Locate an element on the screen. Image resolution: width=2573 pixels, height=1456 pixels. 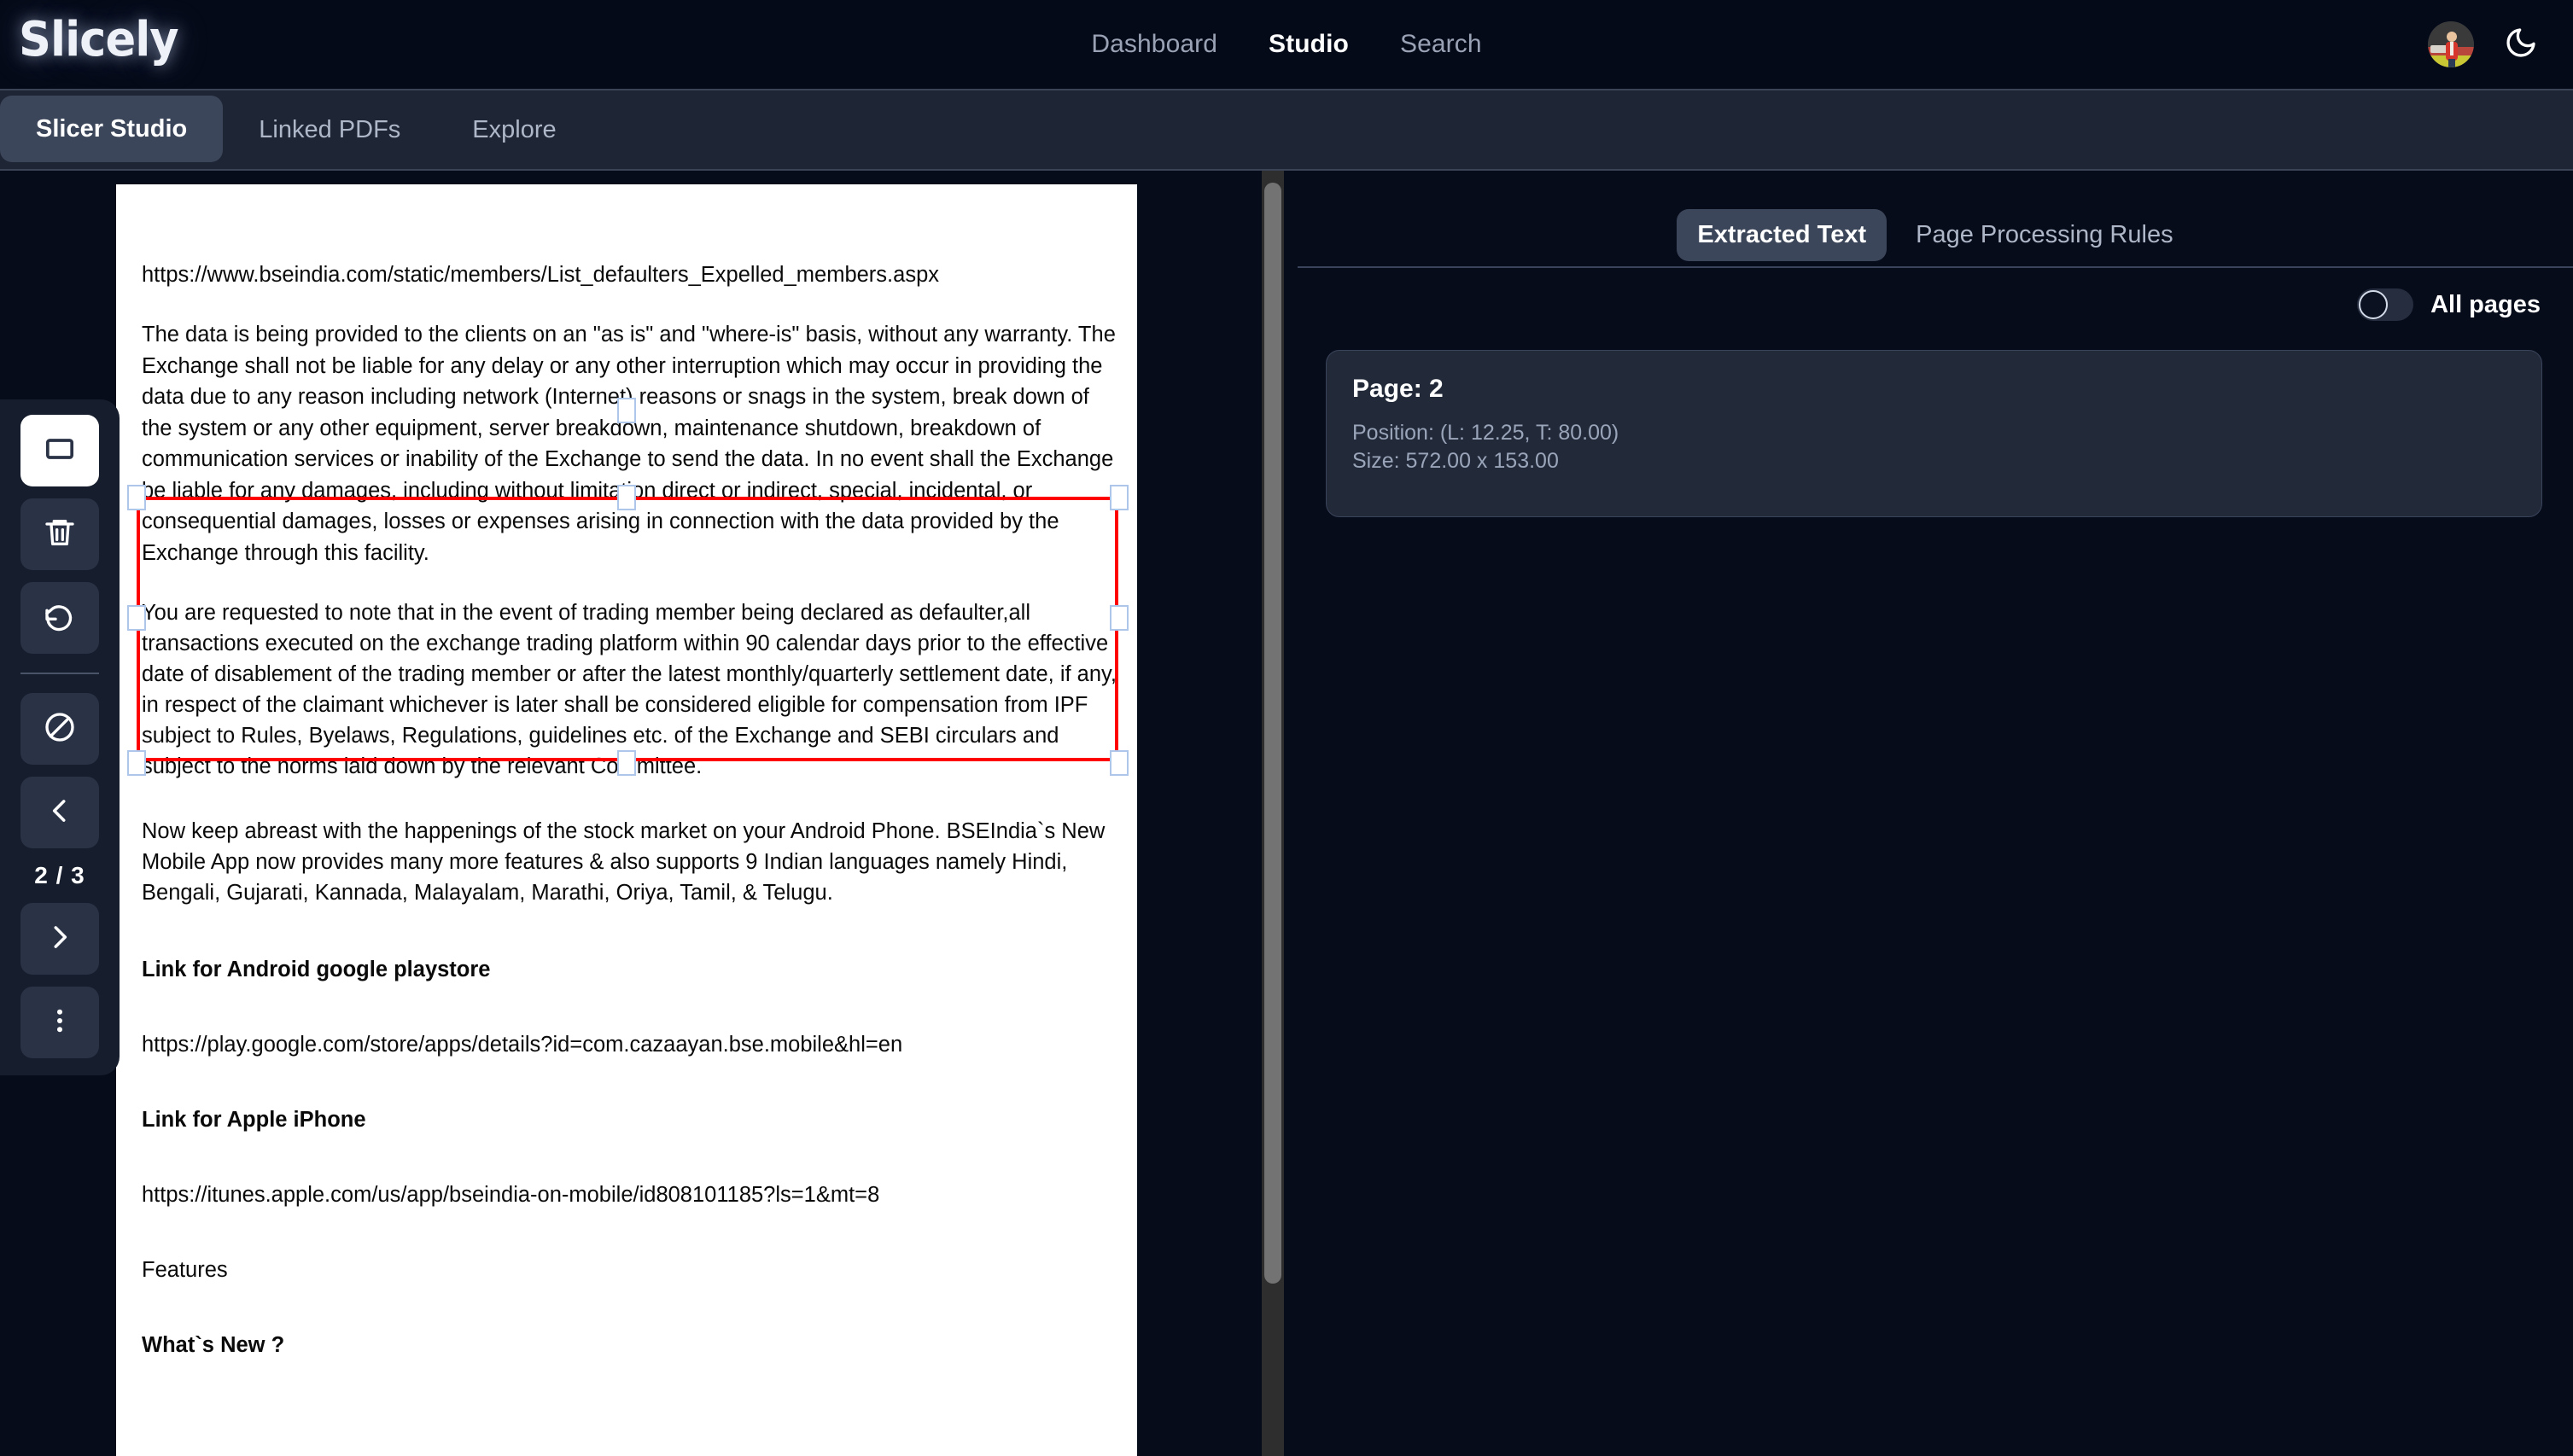
nav-item-studio: Studio is located at coordinates (1309, 44).